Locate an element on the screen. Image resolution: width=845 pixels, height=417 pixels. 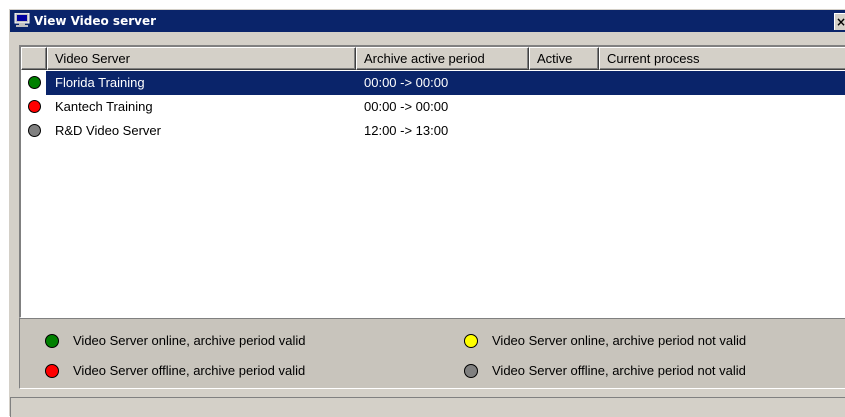
column-header-status is located at coordinates (34, 58).